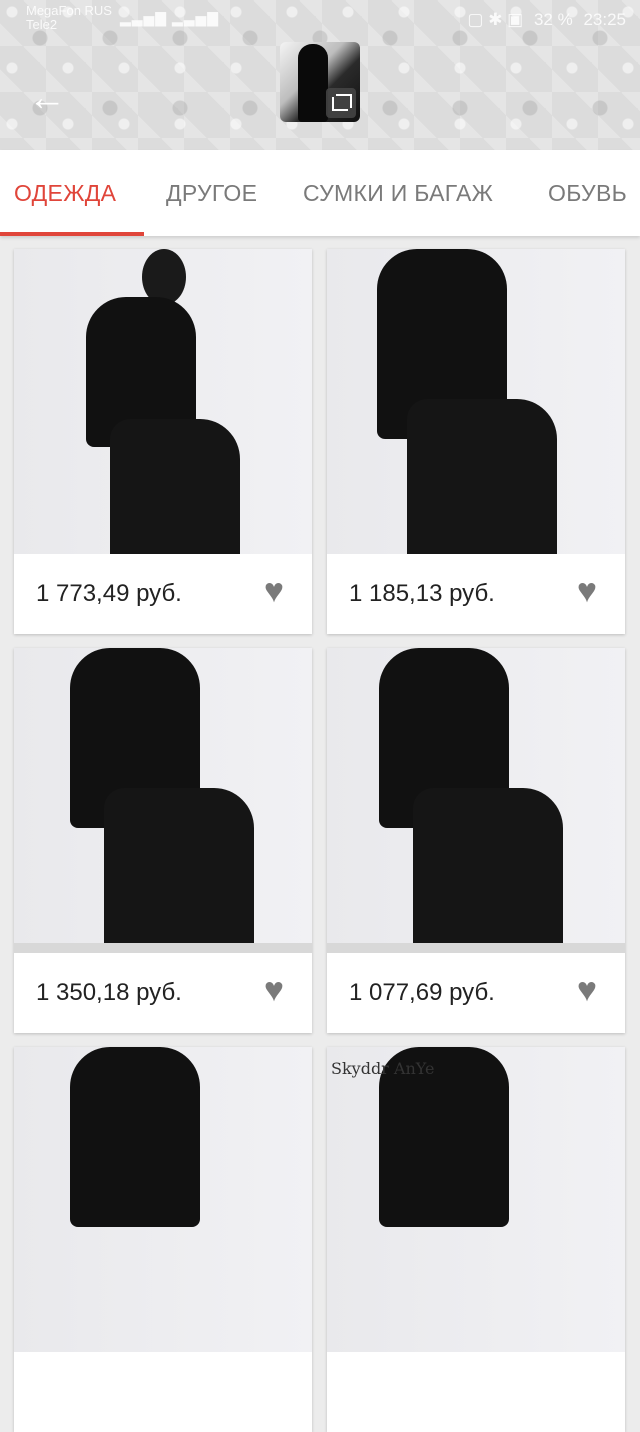 The width and height of the screenshot is (640, 1432). I want to click on product-card, so click(163, 1239).